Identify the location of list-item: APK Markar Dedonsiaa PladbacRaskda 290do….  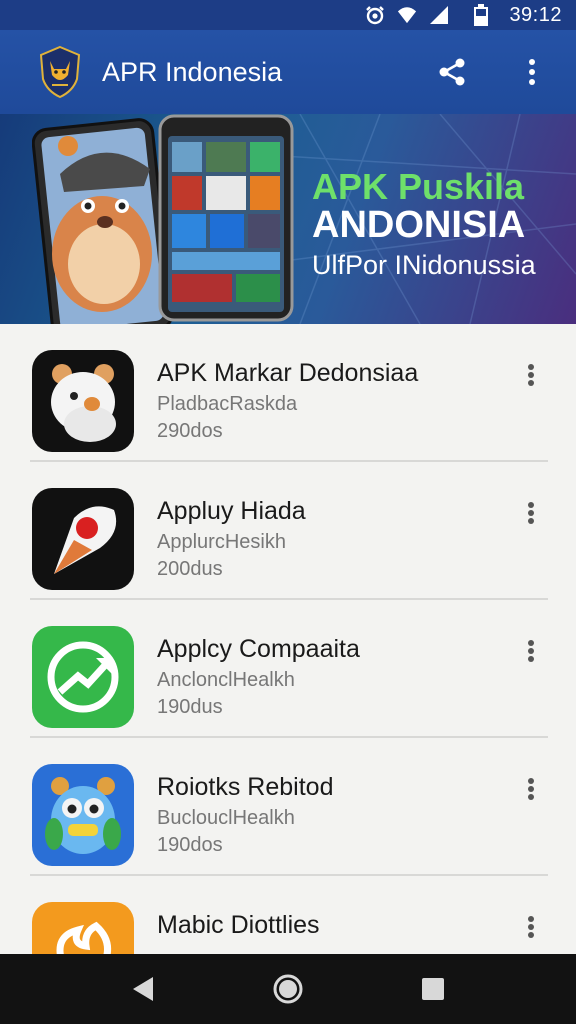
(288, 393).